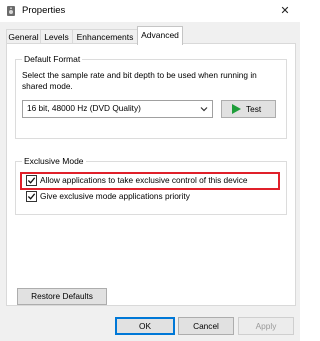 The width and height of the screenshot is (320, 341). Describe the element at coordinates (62, 296) in the screenshot. I see `restore-defaults-button: Restore Defaults` at that location.